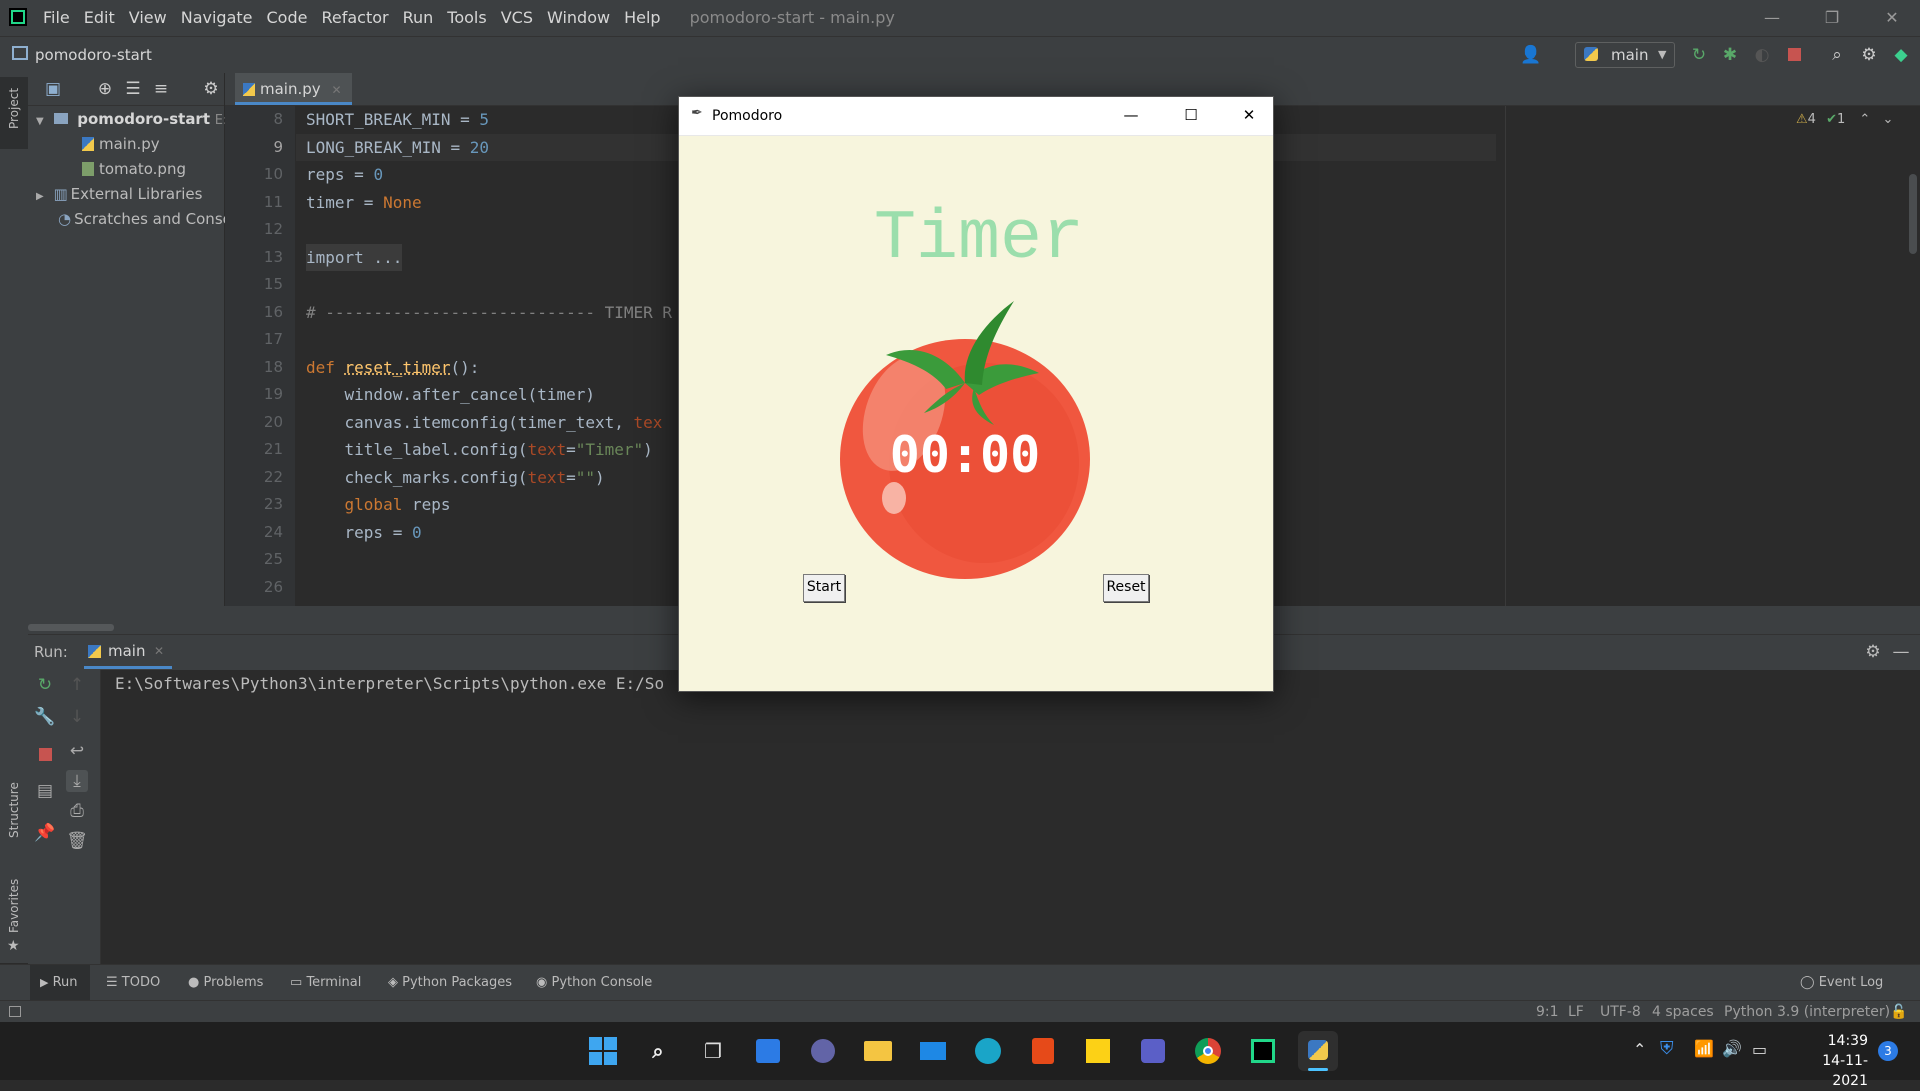  Describe the element at coordinates (1901, 55) in the screenshot. I see `toolbox-icon: ◆` at that location.